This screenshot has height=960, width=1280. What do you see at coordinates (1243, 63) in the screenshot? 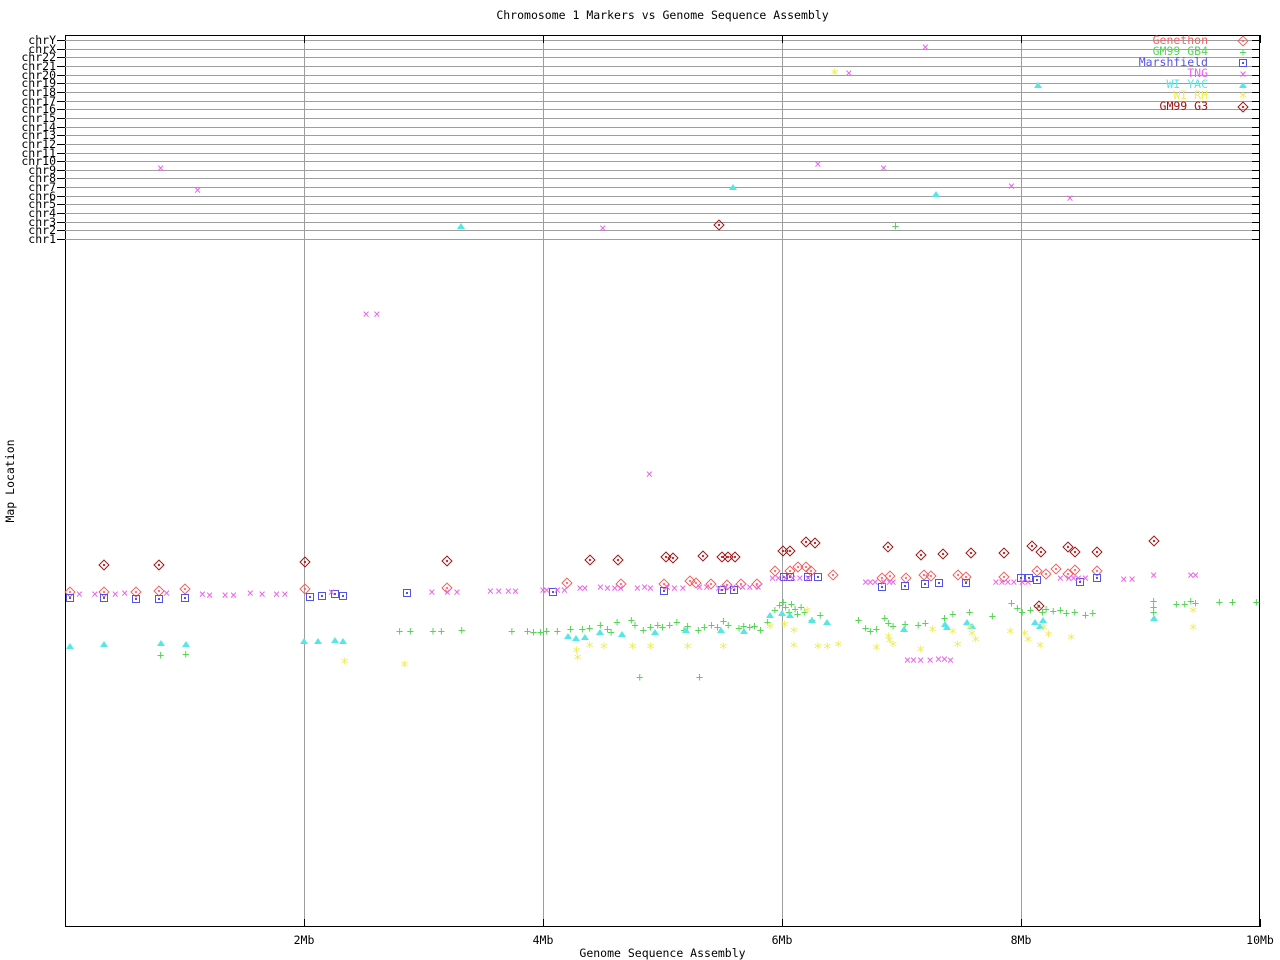
I see `legend-marker-square-open-icon` at bounding box center [1243, 63].